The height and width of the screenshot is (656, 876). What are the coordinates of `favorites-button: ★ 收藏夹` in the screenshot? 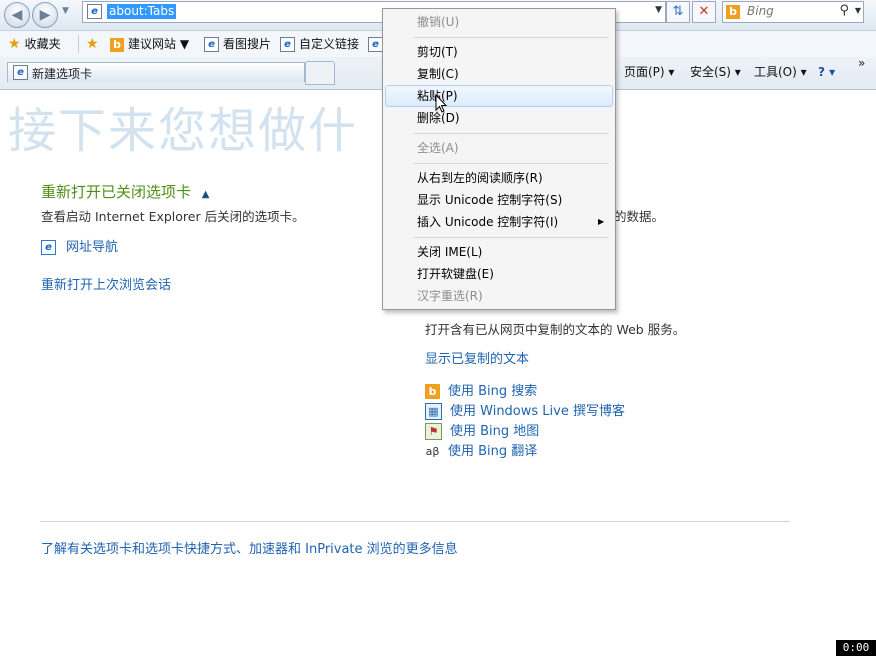 It's located at (34, 44).